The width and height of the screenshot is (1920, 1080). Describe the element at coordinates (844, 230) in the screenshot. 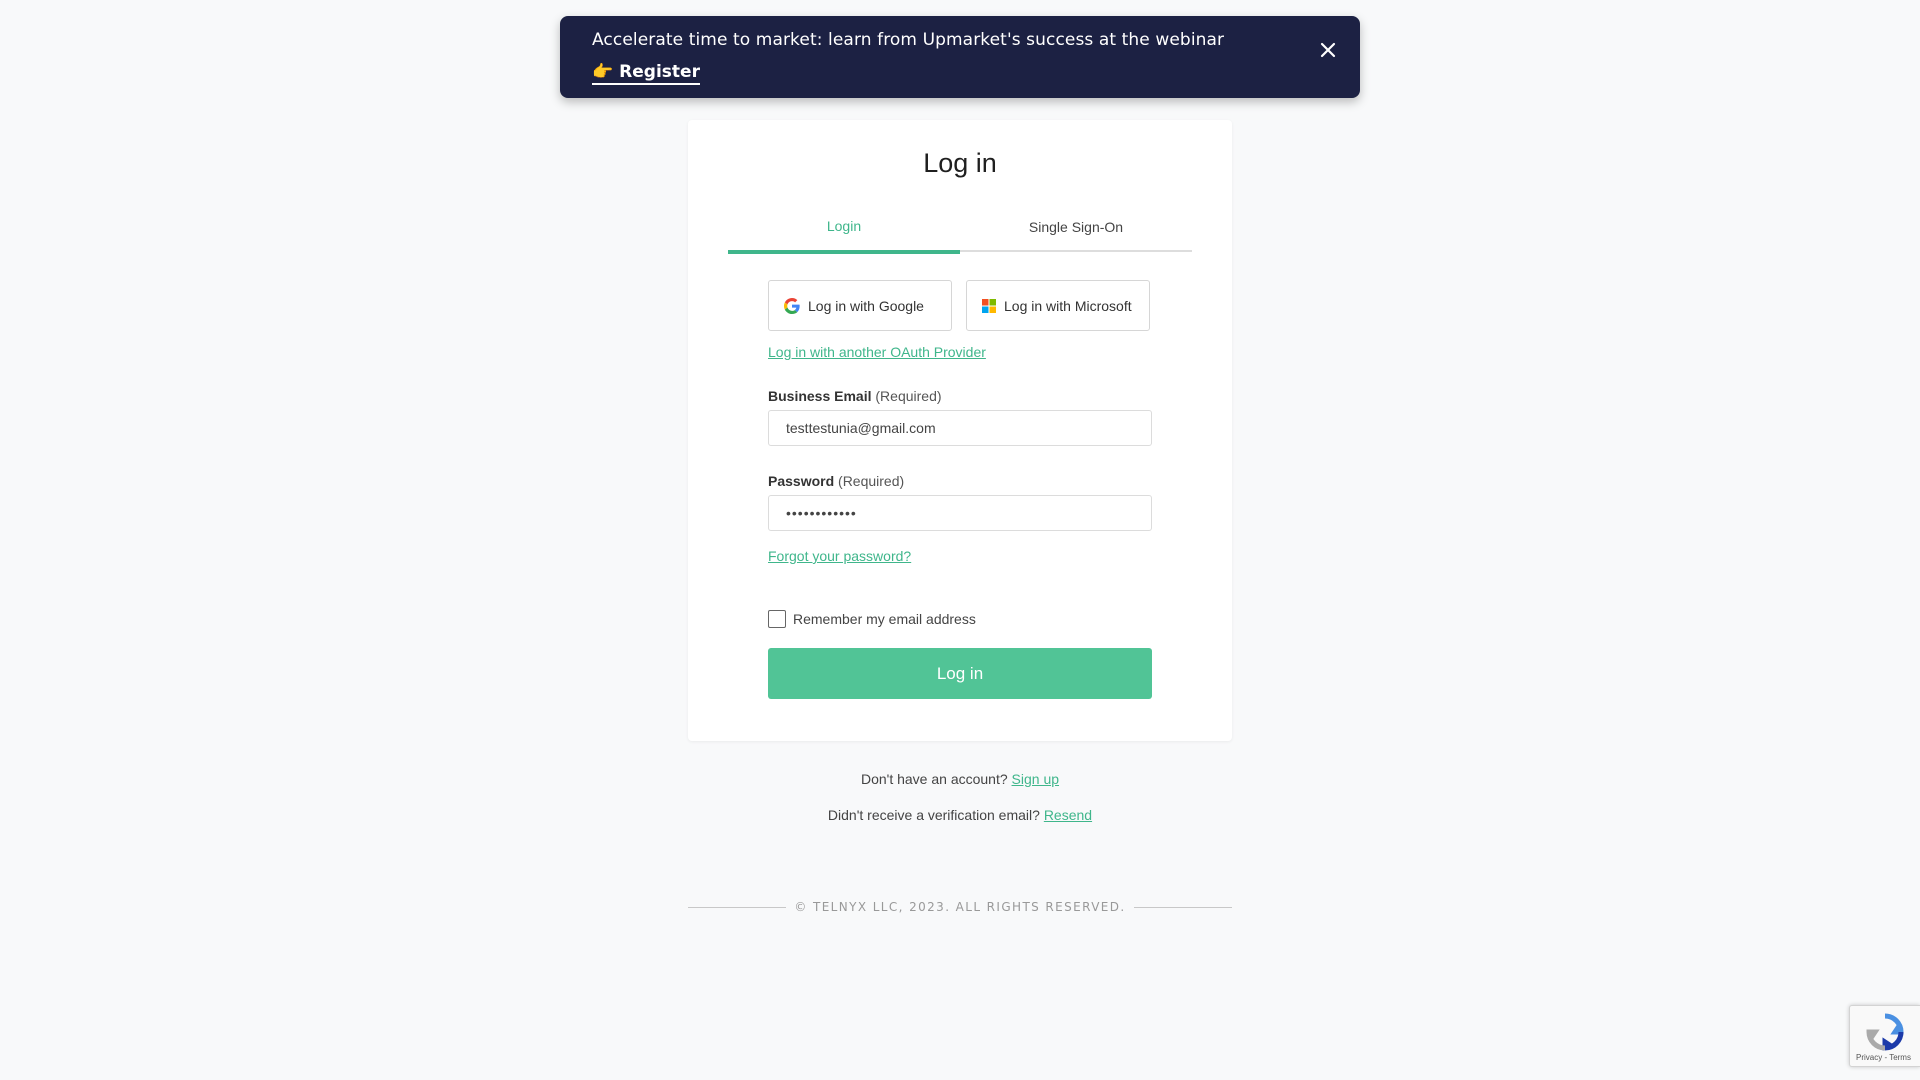

I see `tab-login: Login` at that location.